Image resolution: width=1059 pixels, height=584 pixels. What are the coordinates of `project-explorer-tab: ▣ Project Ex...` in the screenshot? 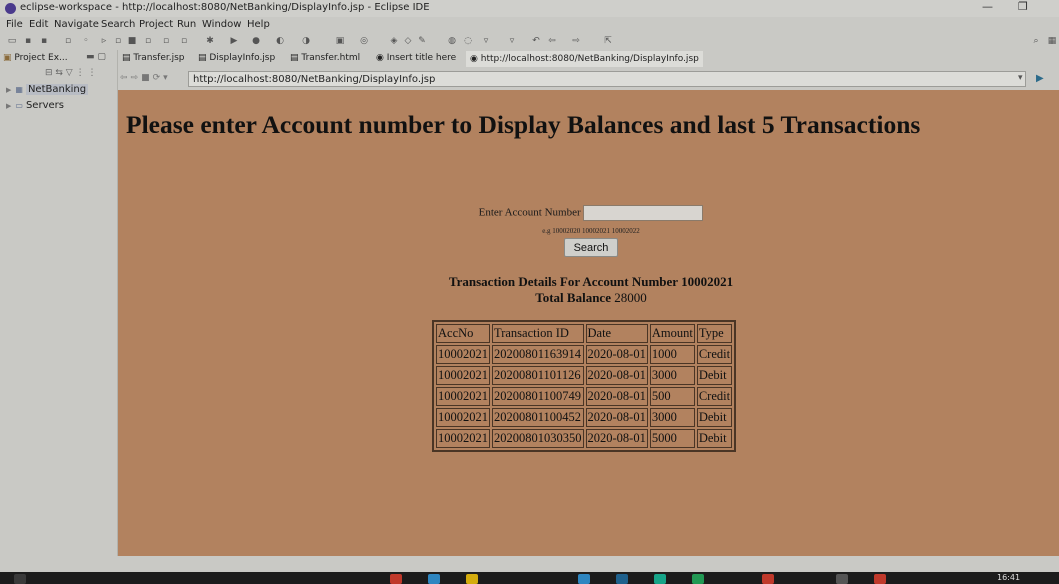 It's located at (35, 58).